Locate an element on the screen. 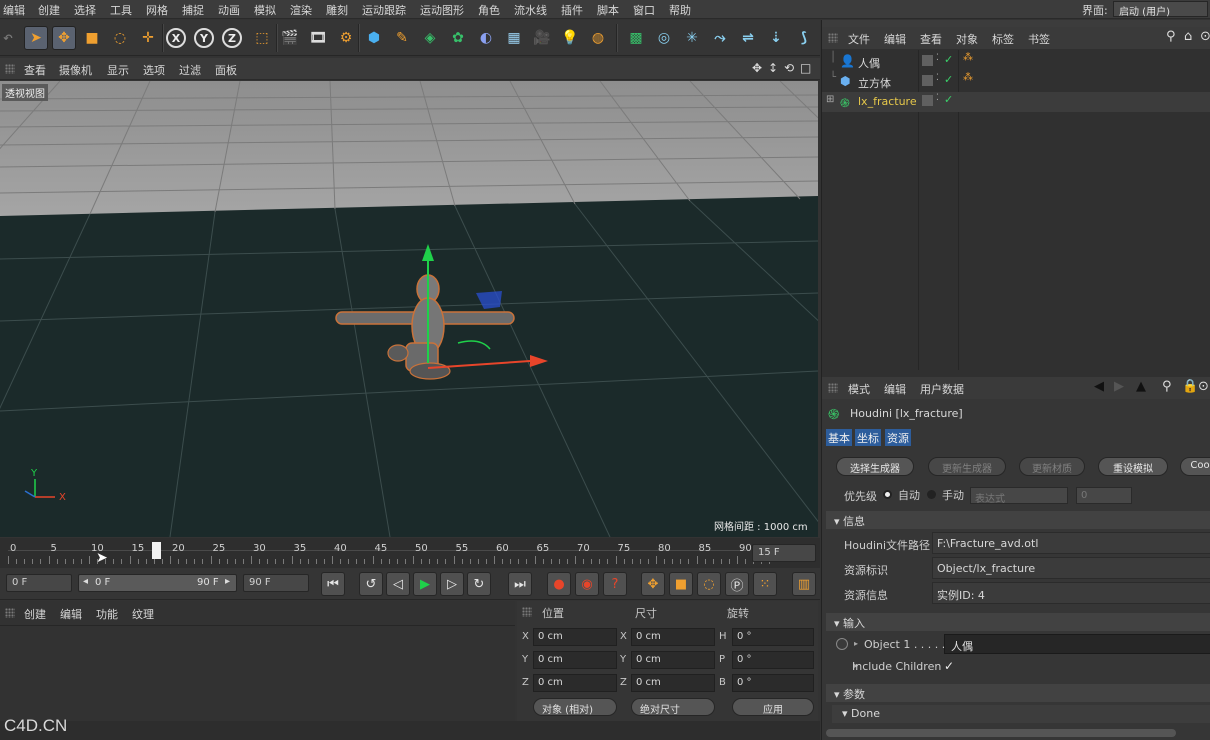 This screenshot has width=1210, height=740. expand-param-icon: ▸ is located at coordinates (856, 643).